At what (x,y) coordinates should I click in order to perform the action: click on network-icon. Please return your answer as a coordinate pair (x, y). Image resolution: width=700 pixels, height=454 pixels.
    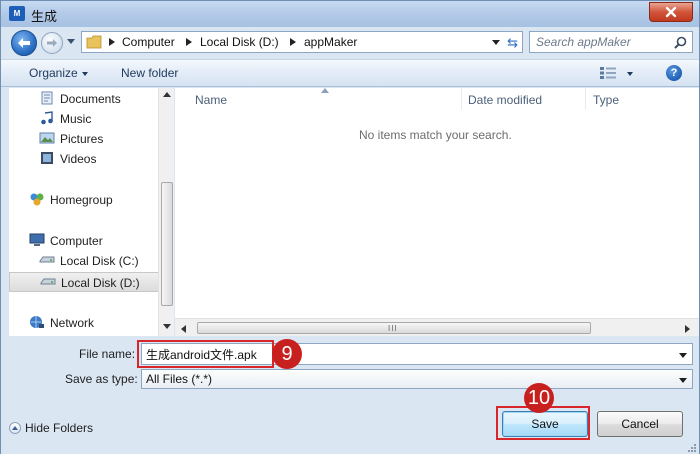
    Looking at the image, I should click on (37, 322).